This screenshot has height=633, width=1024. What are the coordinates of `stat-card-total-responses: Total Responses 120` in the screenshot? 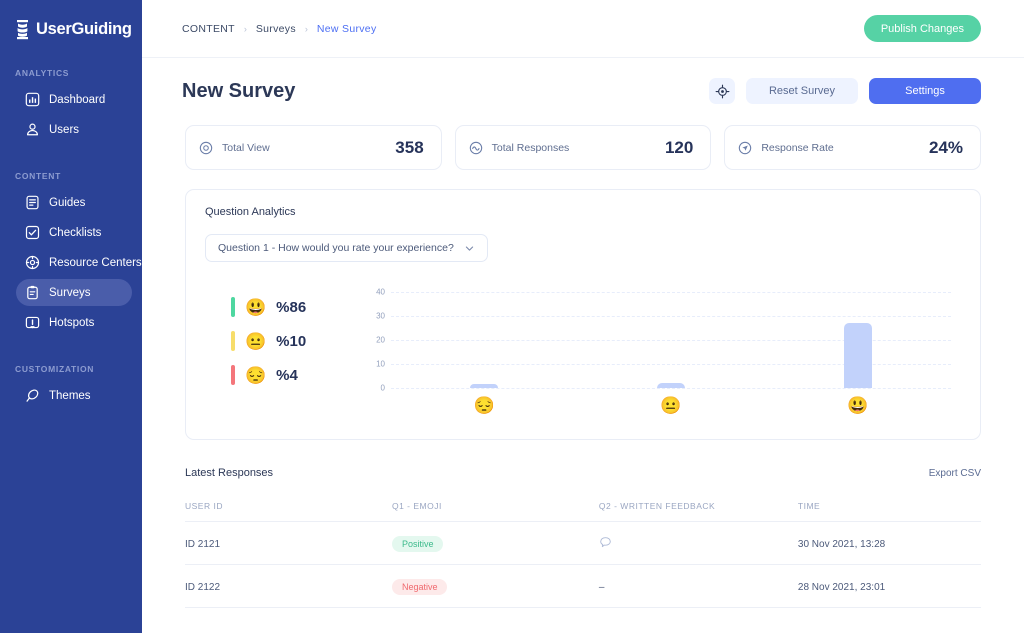 It's located at (583, 147).